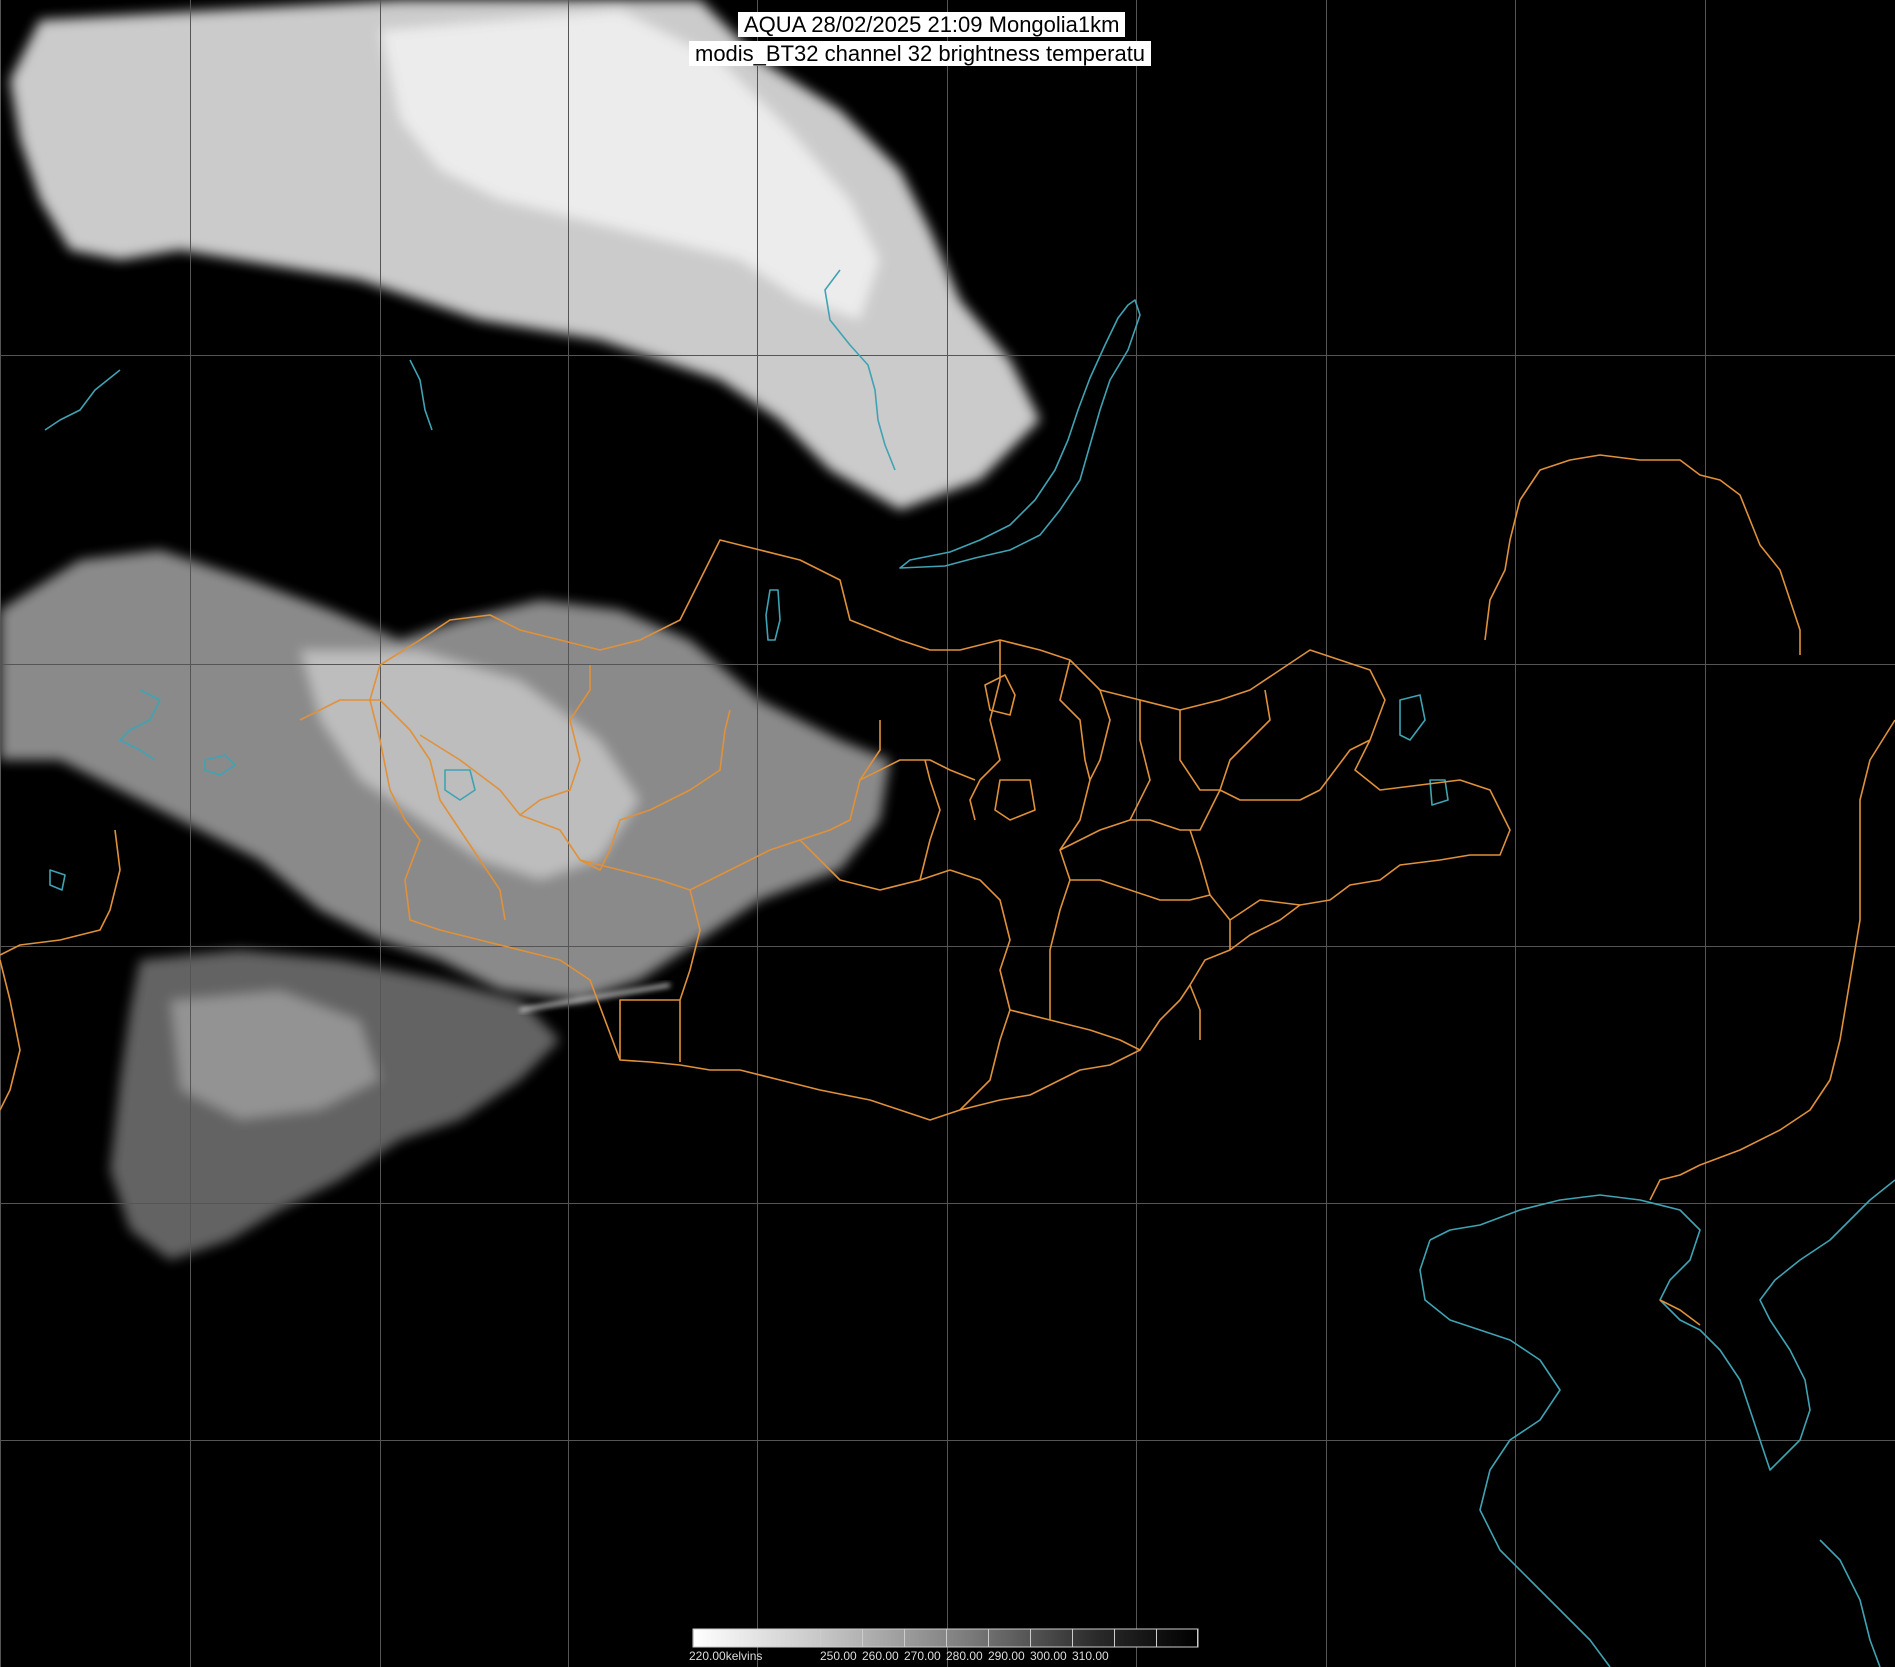 The width and height of the screenshot is (1895, 1667). Describe the element at coordinates (335, 1105) in the screenshot. I see `cloud-region-southwest` at that location.